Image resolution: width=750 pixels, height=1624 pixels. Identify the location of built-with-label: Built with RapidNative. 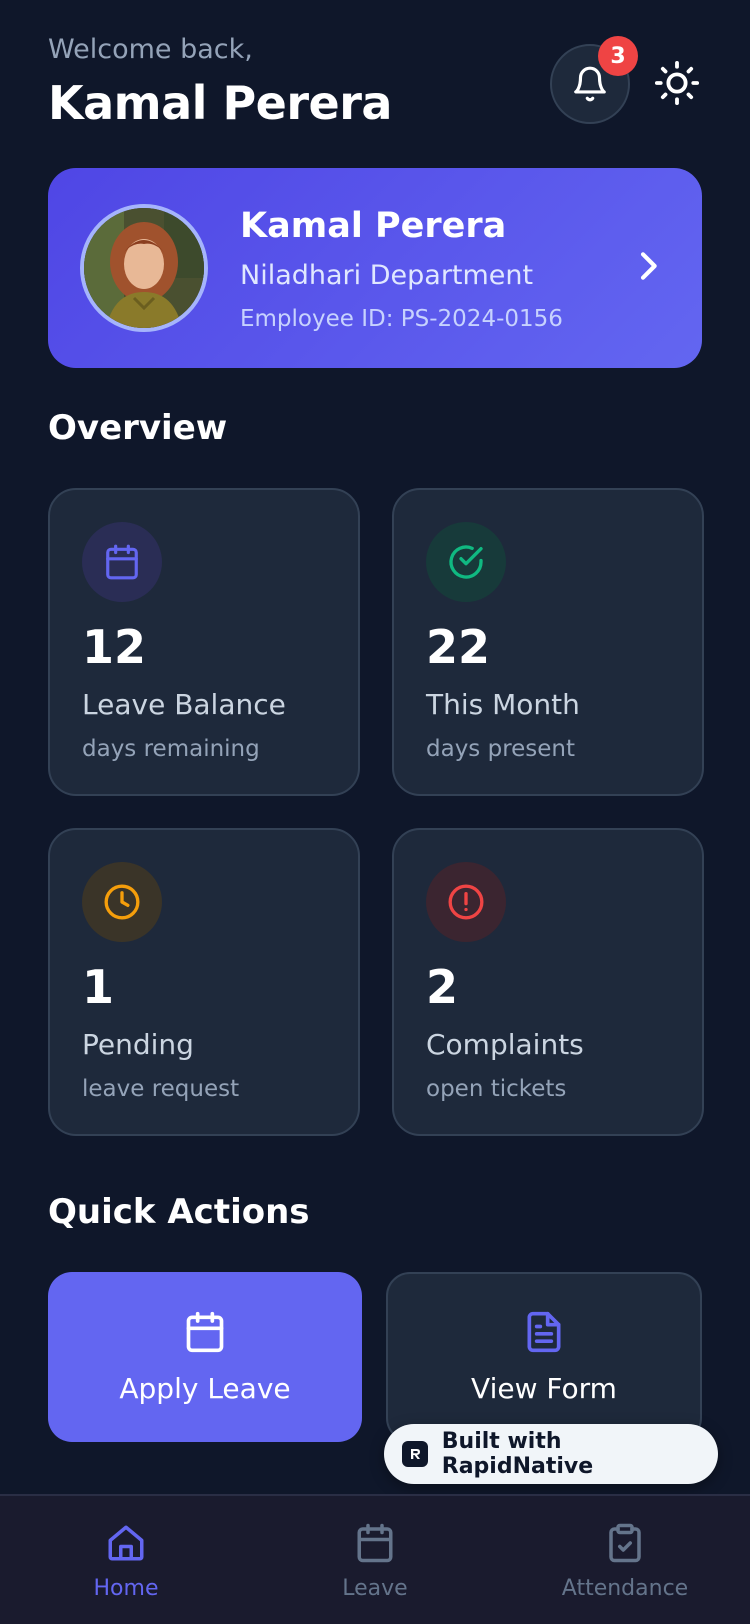
(517, 1454).